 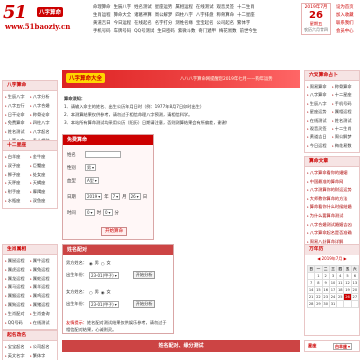 I want to click on top-nav-link: 命理算命, so click(x=102, y=8).